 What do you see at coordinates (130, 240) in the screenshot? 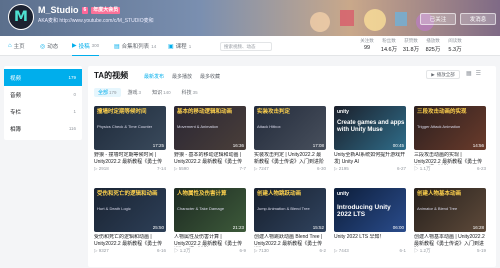
I see `video-title: 受伤和死亡的逻辑和动画 | Unity2022.2 最新教程《勇士传` at bounding box center [130, 240].